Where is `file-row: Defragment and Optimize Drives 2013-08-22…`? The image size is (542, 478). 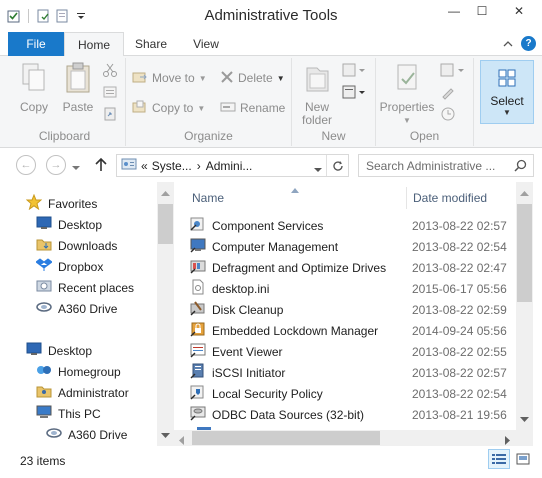 file-row: Defragment and Optimize Drives 2013-08-22… is located at coordinates (353, 267).